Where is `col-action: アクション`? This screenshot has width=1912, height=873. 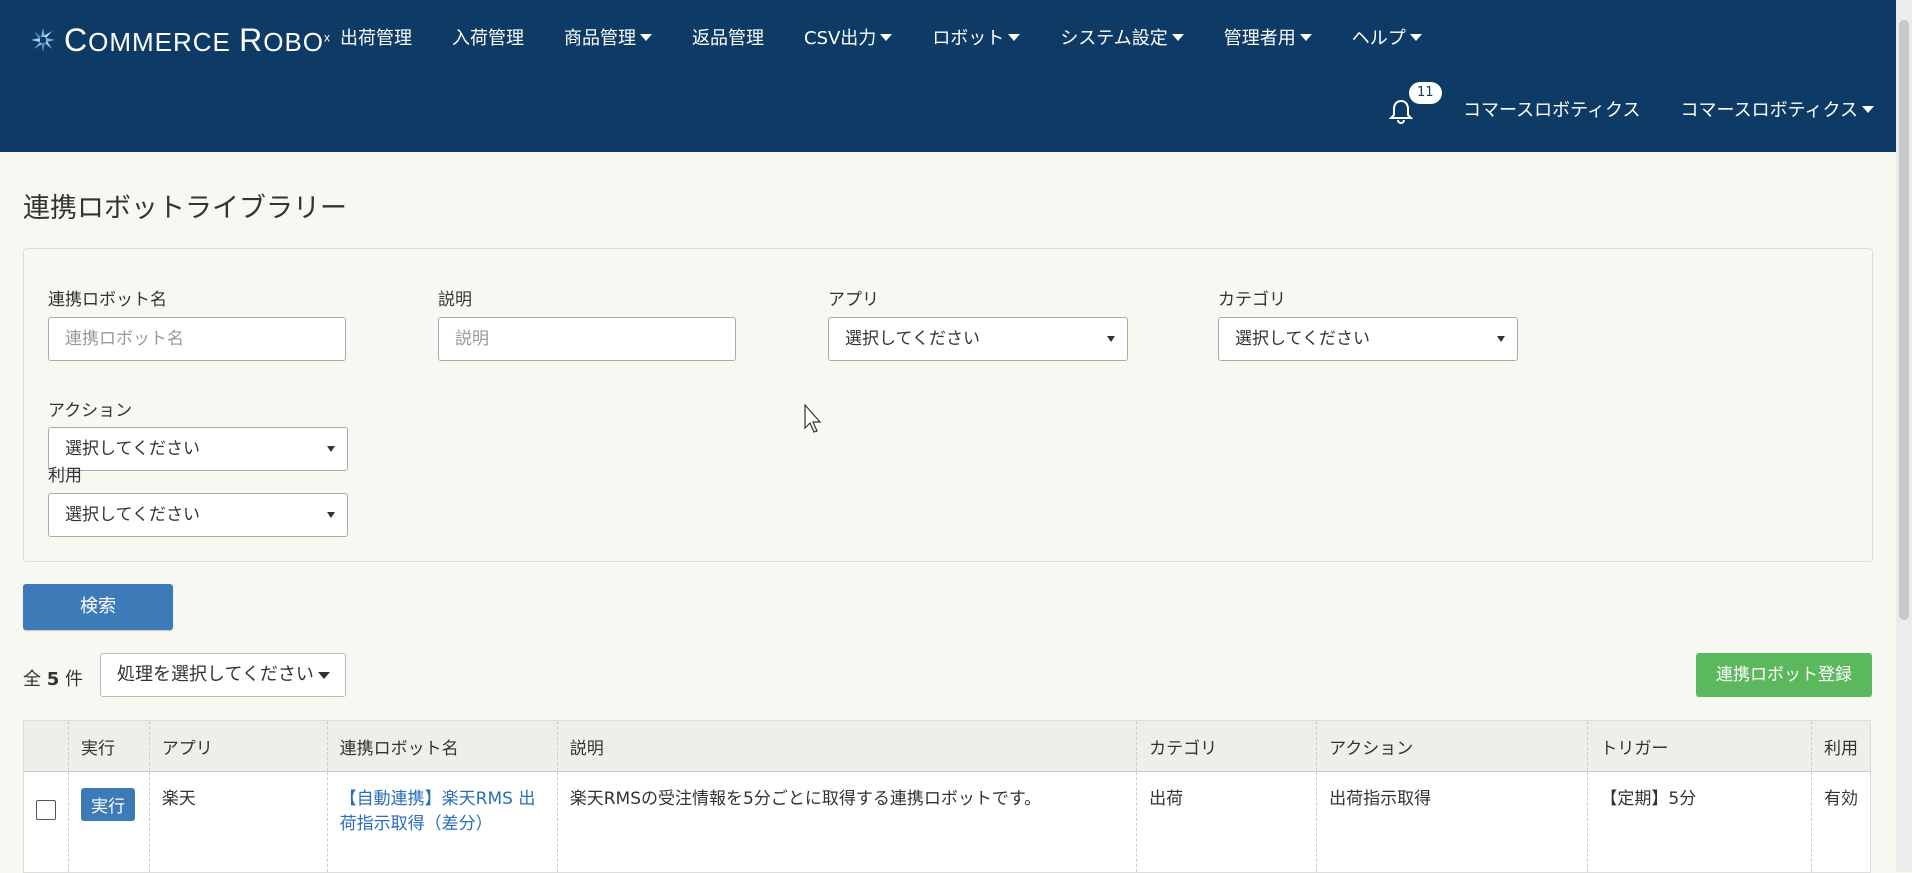
col-action: アクション is located at coordinates (1452, 746).